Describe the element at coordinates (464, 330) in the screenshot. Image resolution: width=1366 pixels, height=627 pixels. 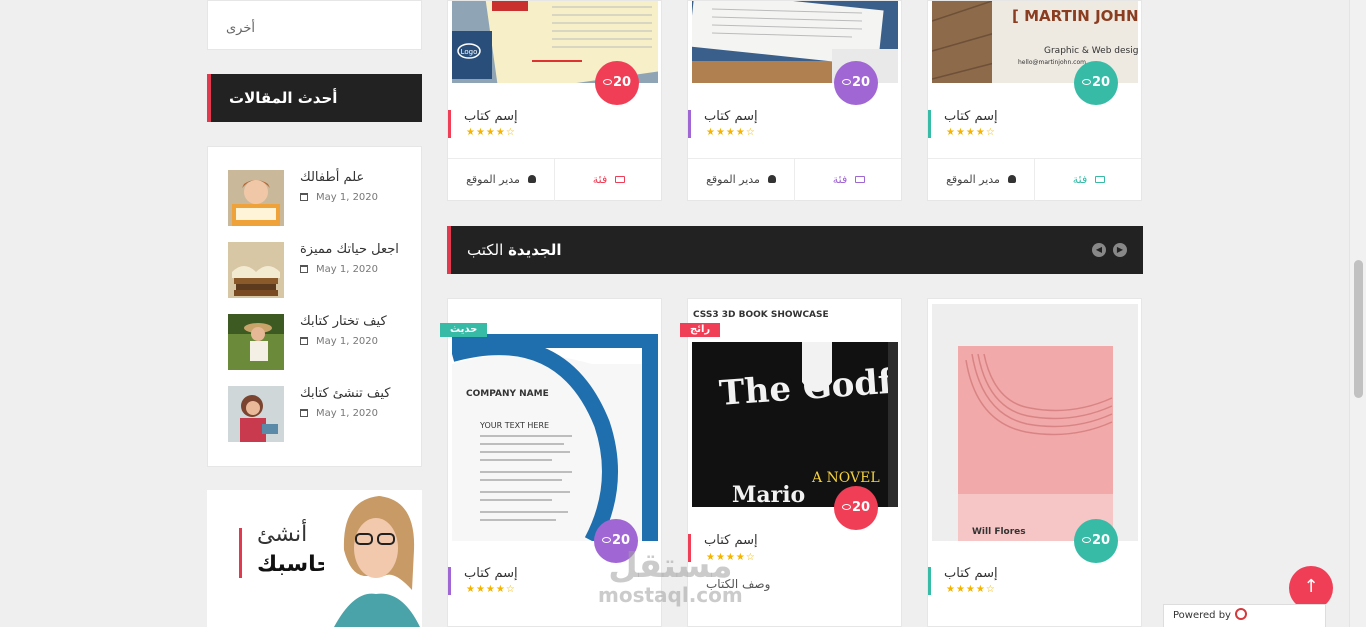
I see `status-ribbon: حديث` at that location.